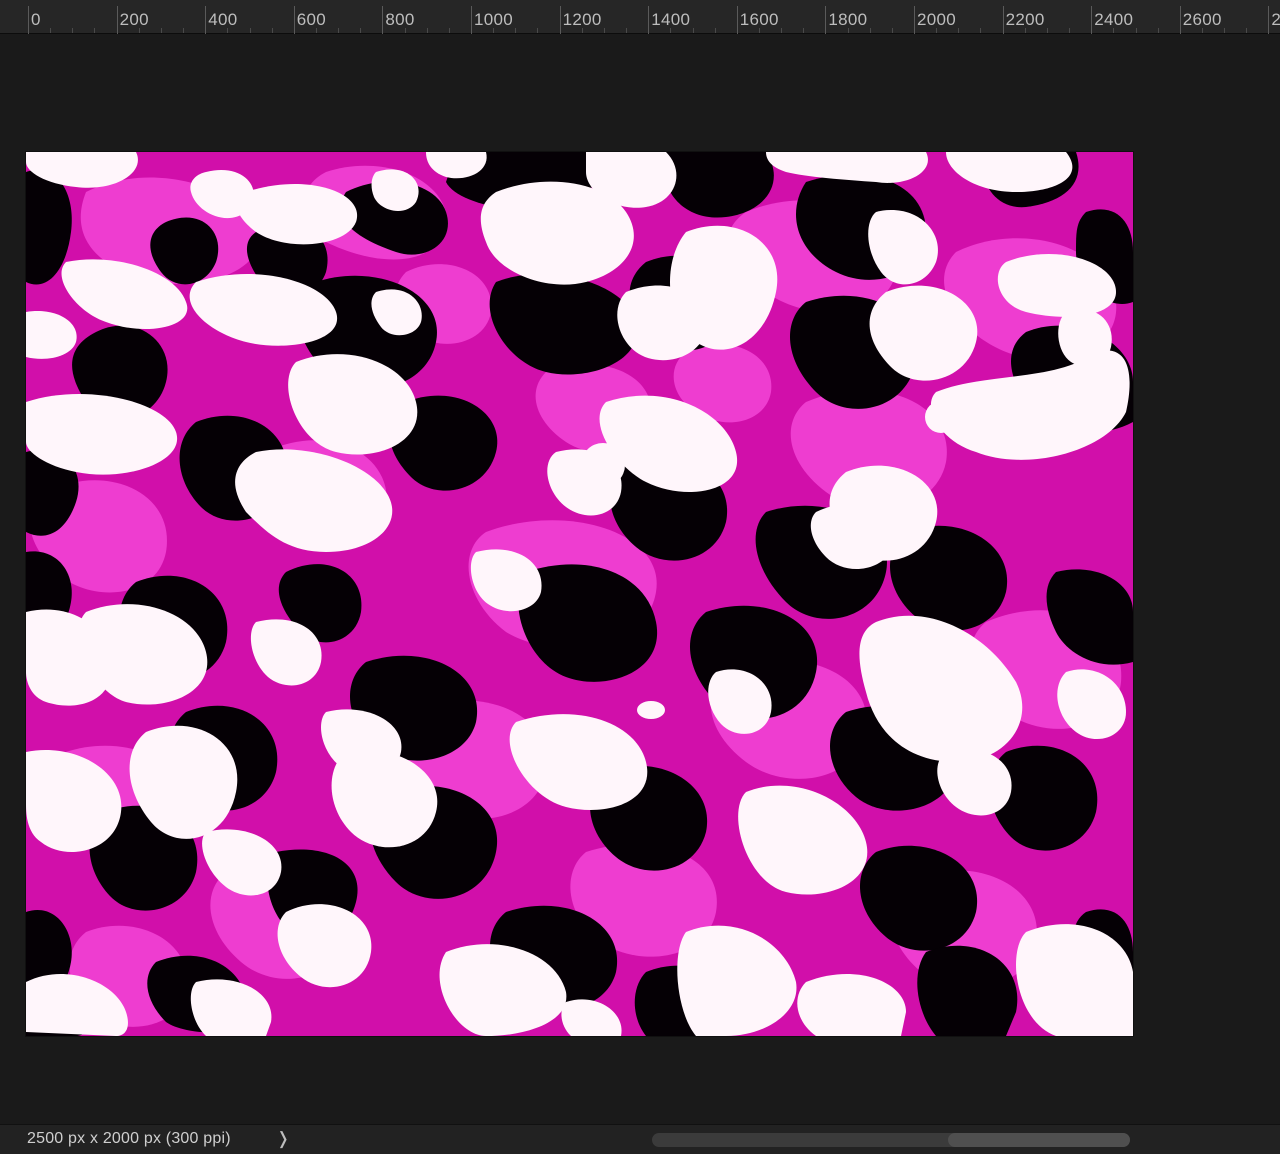 The image size is (1280, 1154). I want to click on ruler-label: 1400, so click(671, 19).